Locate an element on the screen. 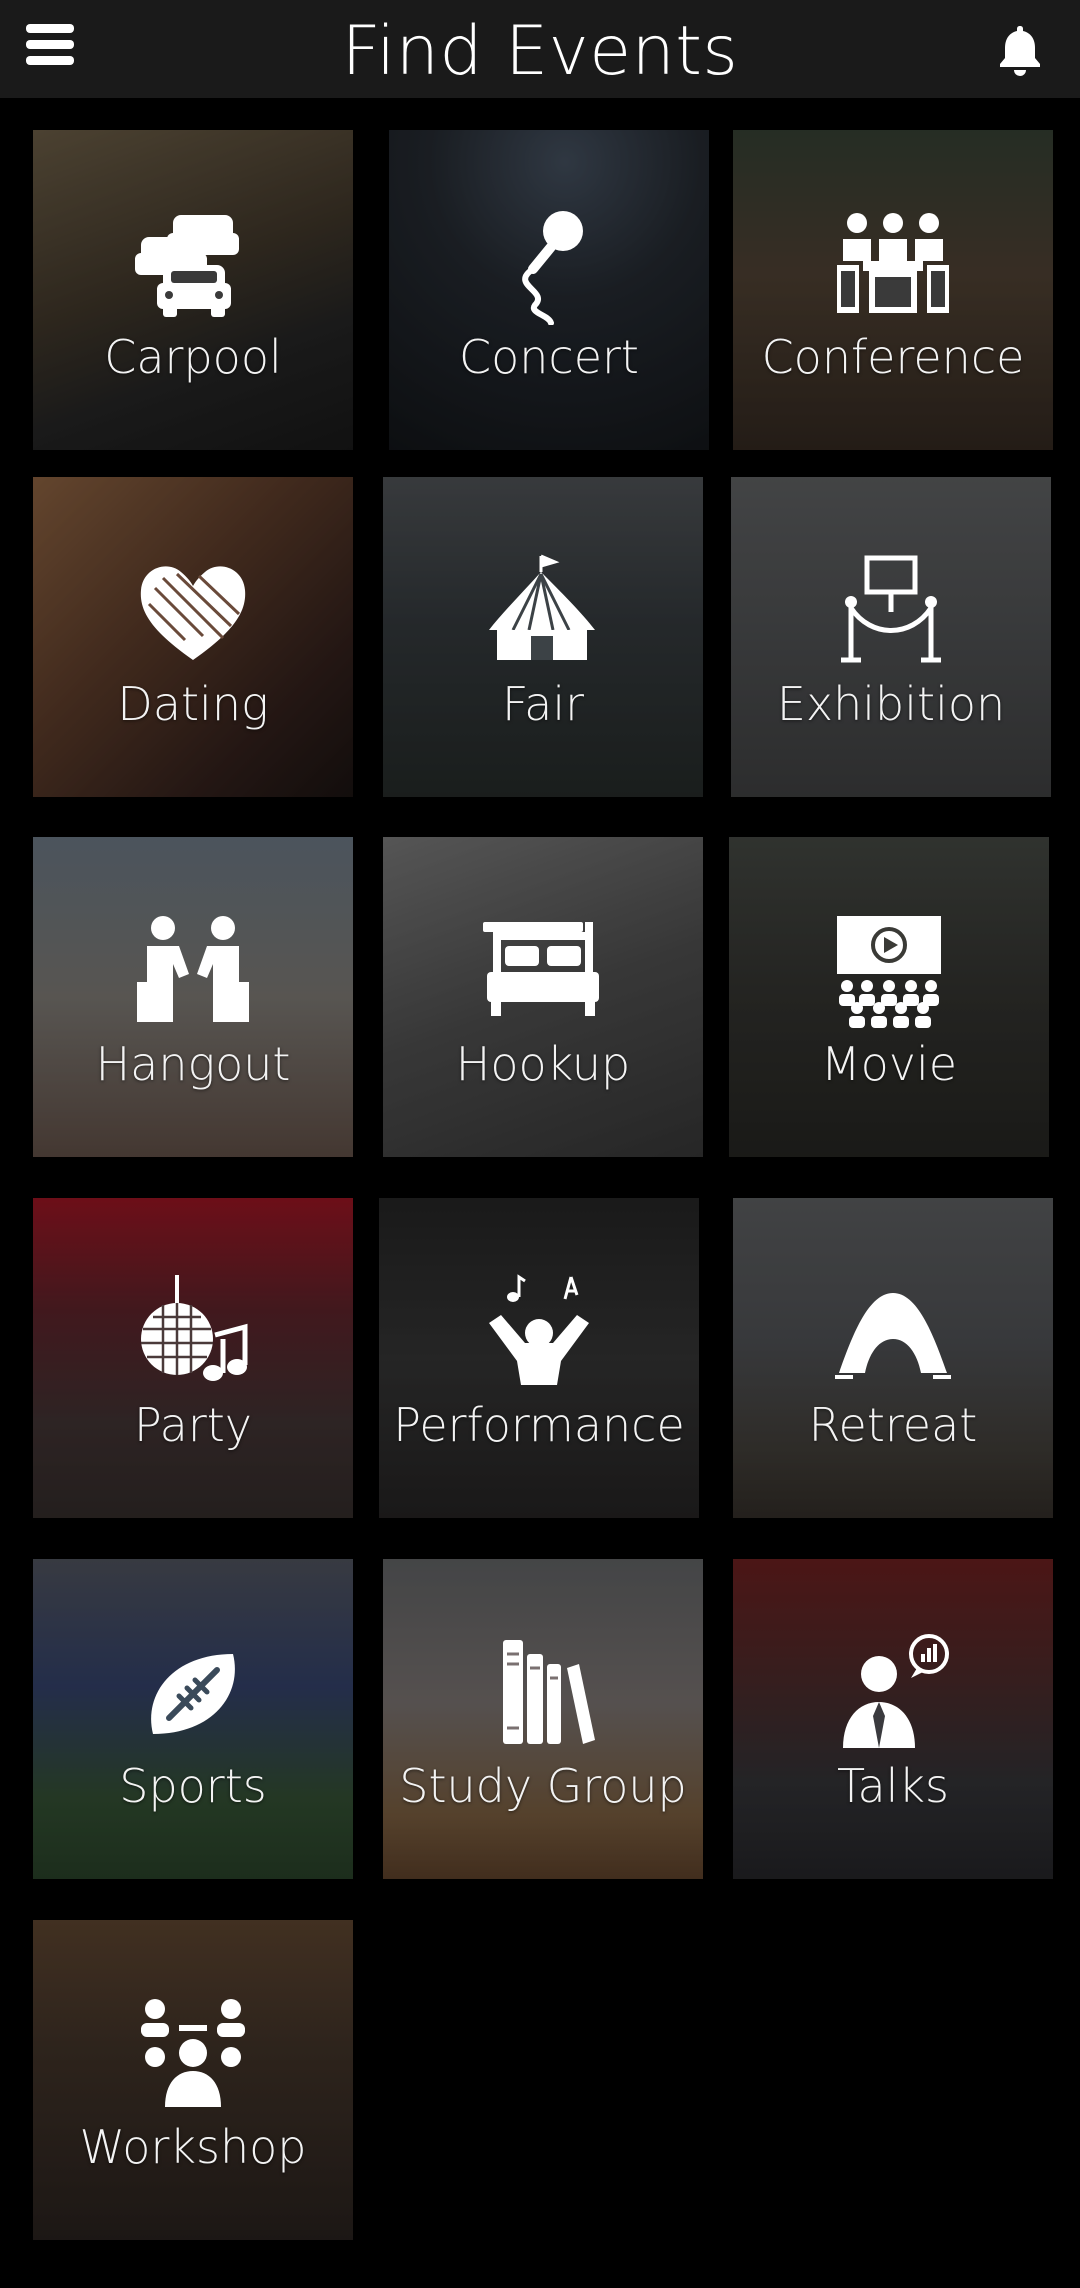  category-label: Study Group is located at coordinates (543, 1786).